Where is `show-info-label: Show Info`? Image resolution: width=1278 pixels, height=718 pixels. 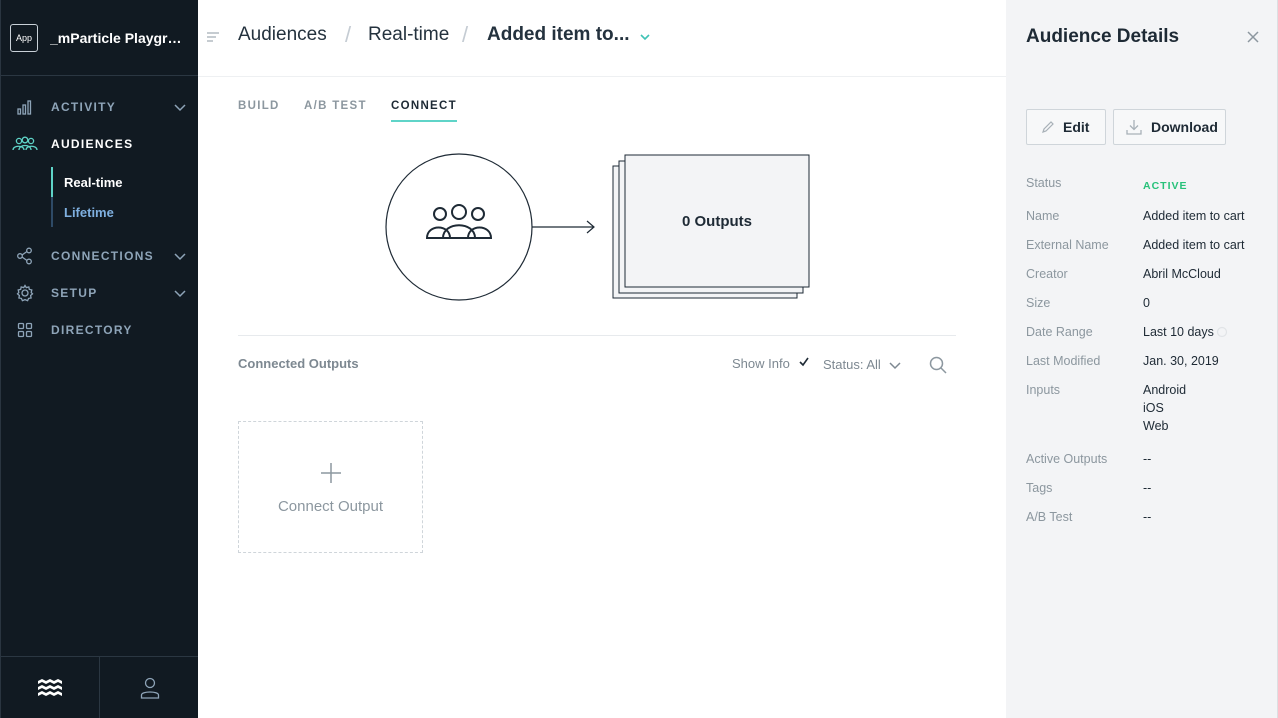
show-info-label: Show Info is located at coordinates (761, 363).